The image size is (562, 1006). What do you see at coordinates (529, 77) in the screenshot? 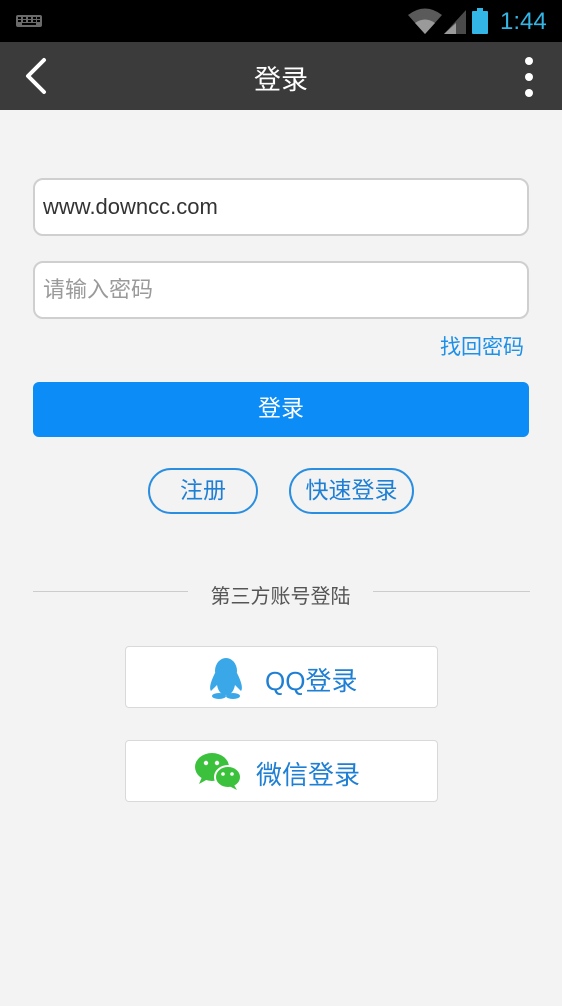
I see `more-icon` at bounding box center [529, 77].